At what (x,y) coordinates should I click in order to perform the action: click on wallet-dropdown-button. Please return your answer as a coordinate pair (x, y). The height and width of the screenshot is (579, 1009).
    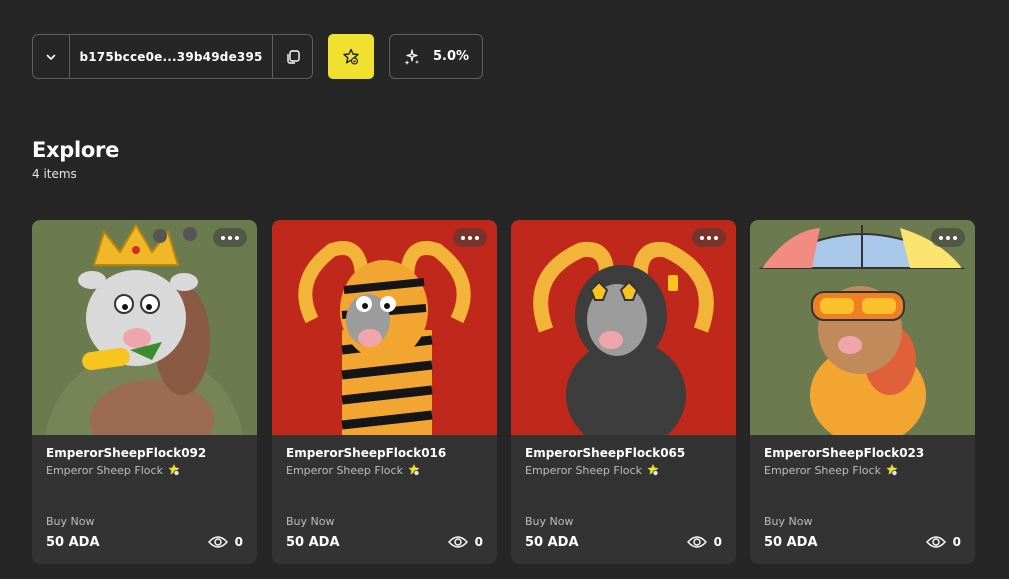
    Looking at the image, I should click on (51, 56).